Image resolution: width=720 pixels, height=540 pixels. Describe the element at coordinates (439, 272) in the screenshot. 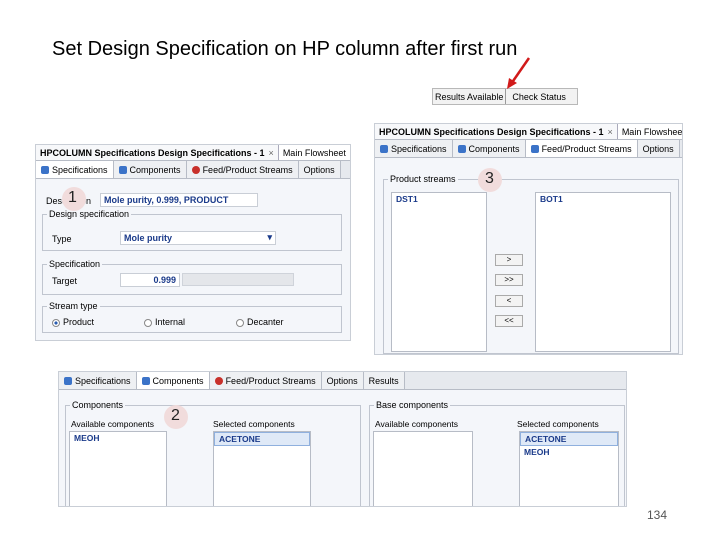

I see `available-streams-list: DST1` at that location.